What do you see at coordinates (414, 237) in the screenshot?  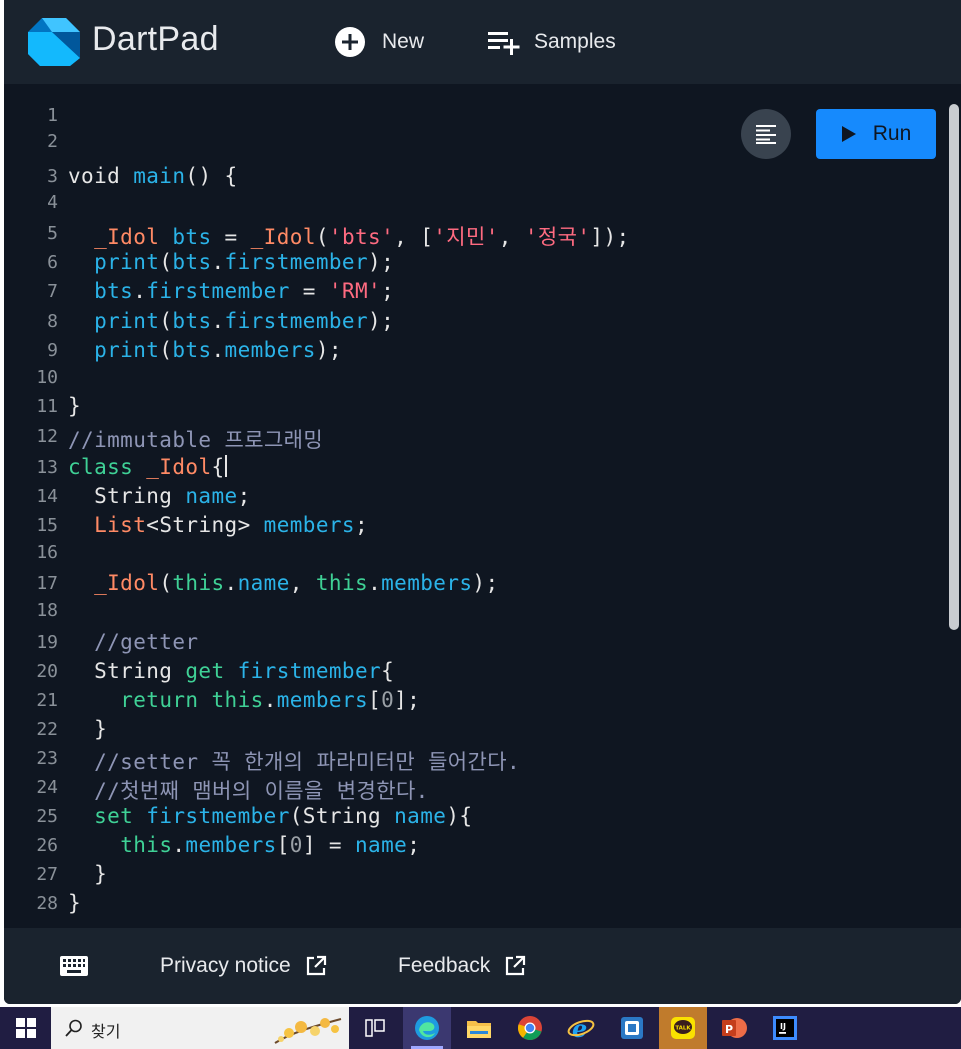 I see `code-token: , [` at bounding box center [414, 237].